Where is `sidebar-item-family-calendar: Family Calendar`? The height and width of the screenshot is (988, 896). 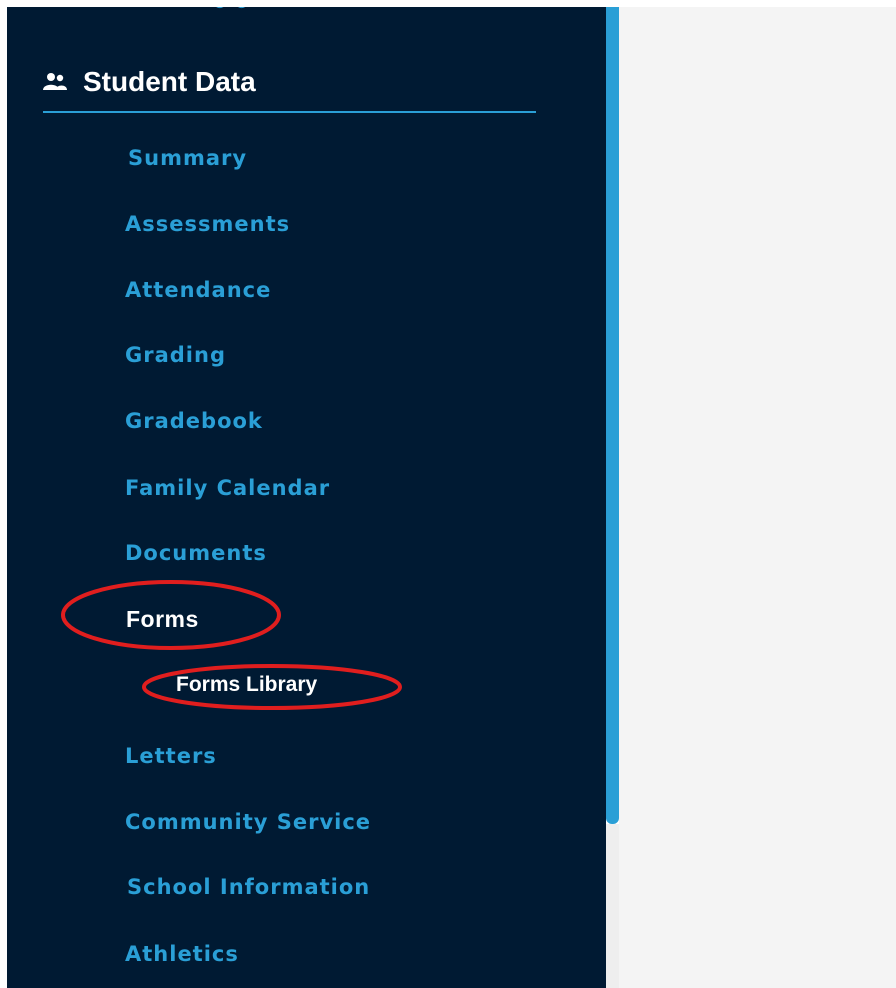
sidebar-item-family-calendar: Family Calendar is located at coordinates (227, 488).